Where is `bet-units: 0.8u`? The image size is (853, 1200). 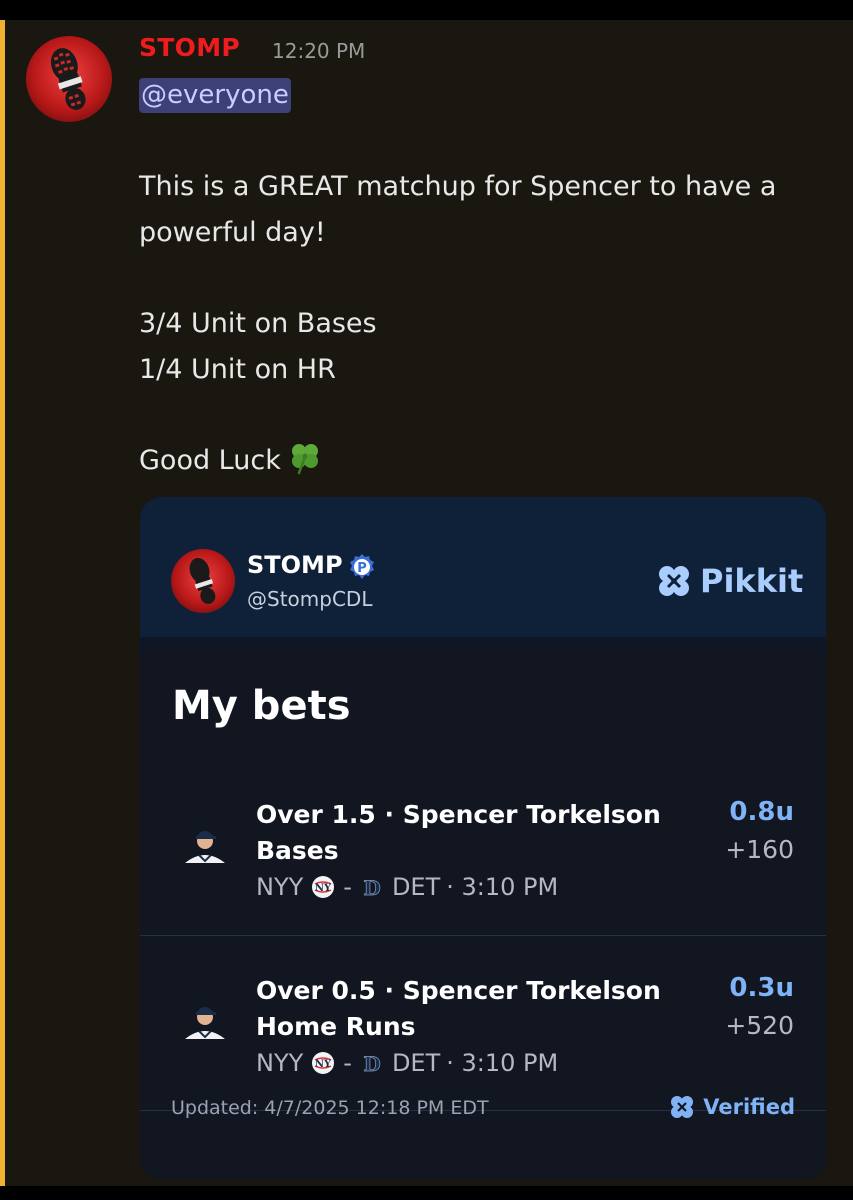 bet-units: 0.8u is located at coordinates (761, 812).